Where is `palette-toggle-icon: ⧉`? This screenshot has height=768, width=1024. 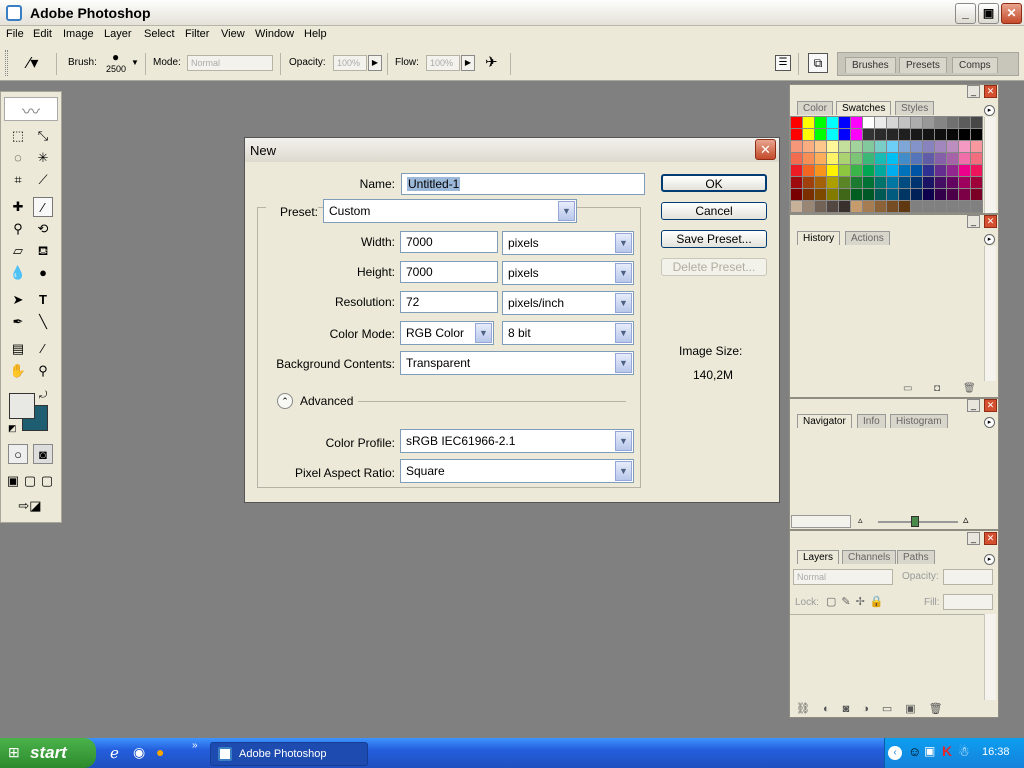
palette-toggle-icon: ⧉ is located at coordinates (818, 63).